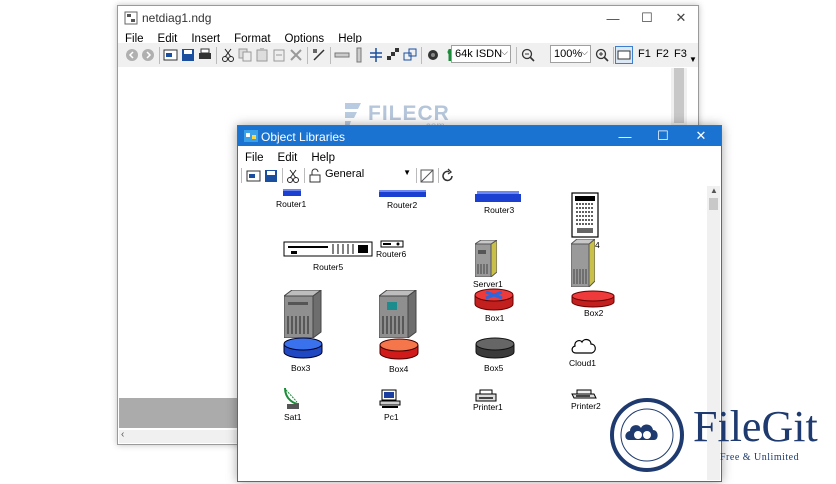 Image resolution: width=836 pixels, height=484 pixels. I want to click on properties-icon, so click(427, 176).